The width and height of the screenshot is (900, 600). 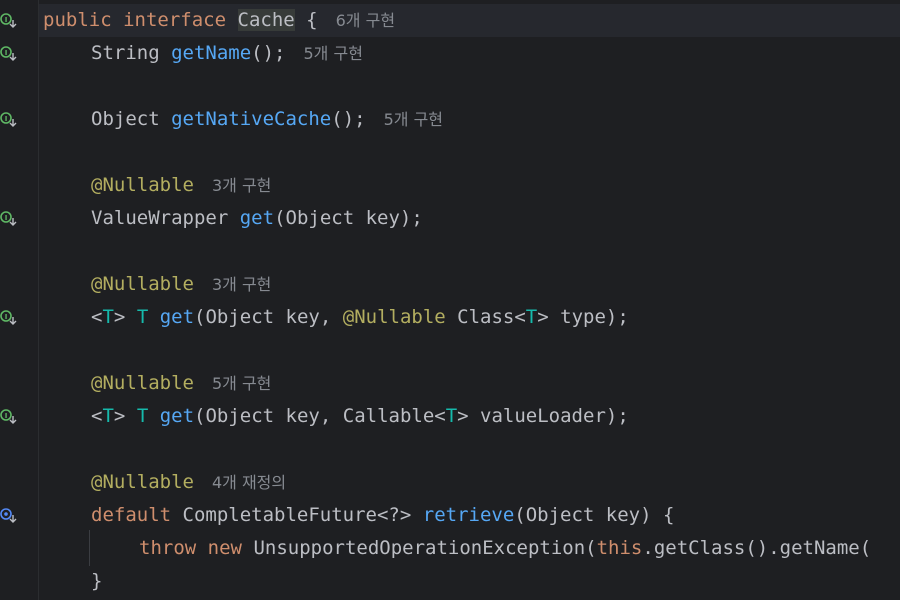 I want to click on overridden-marker-icon, so click(x=10, y=516).